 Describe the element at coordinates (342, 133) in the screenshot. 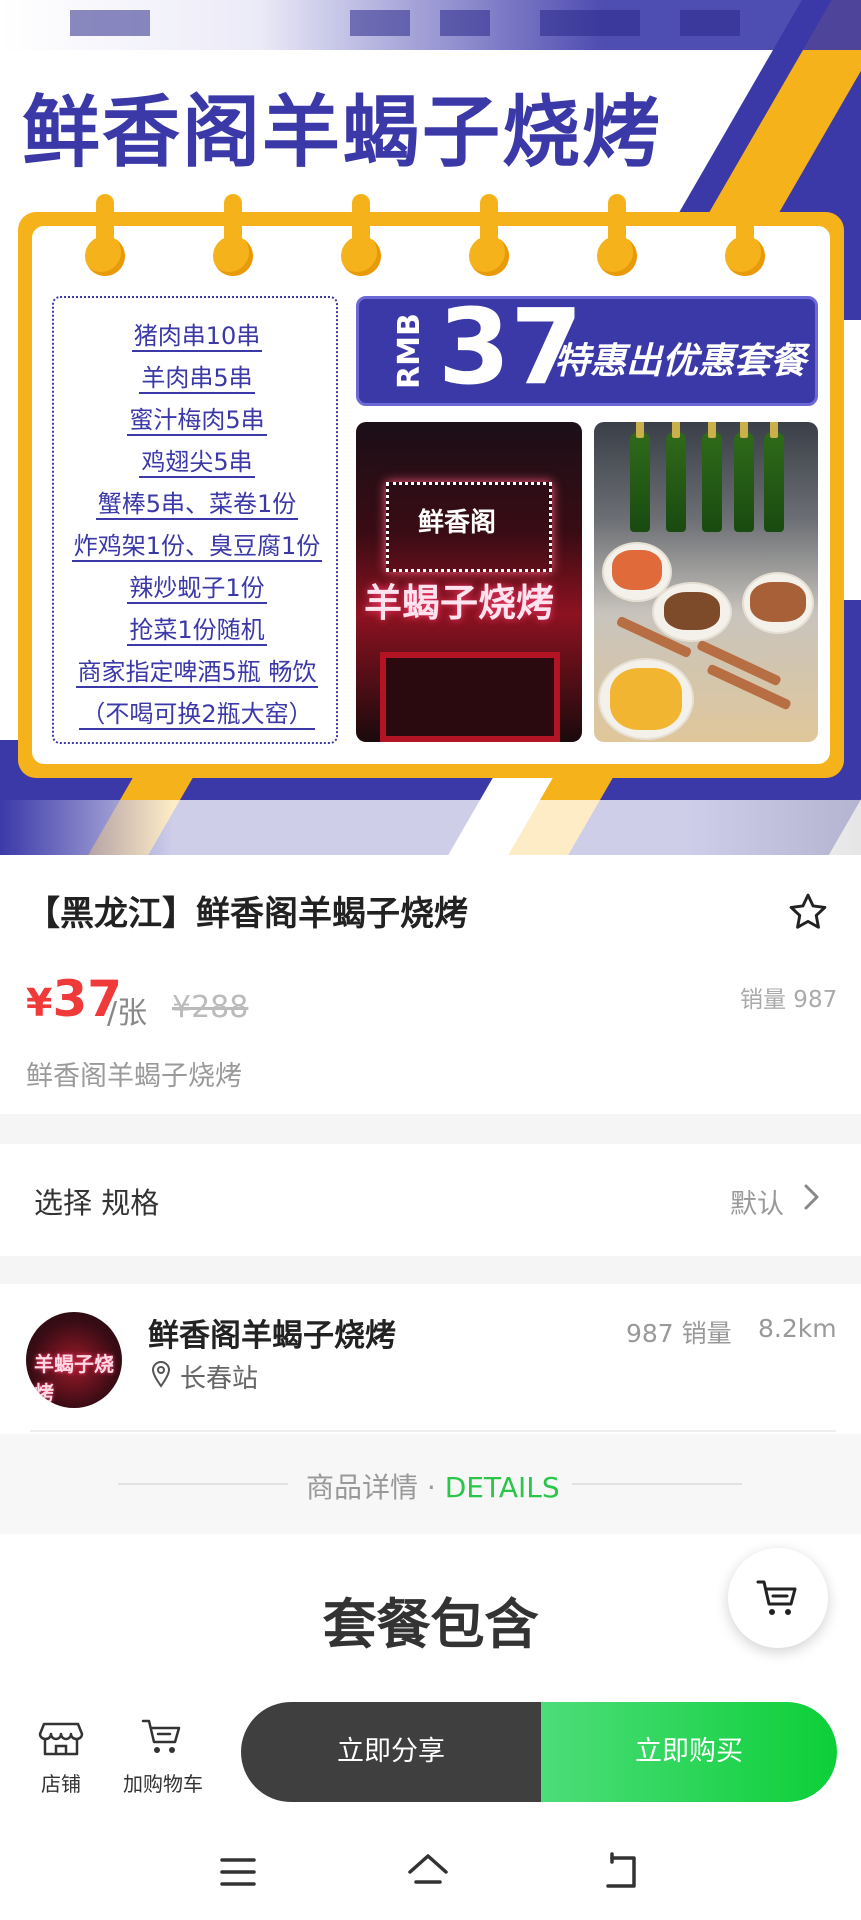

I see `banner-title: 鲜香阁羊蝎子烧烤` at that location.